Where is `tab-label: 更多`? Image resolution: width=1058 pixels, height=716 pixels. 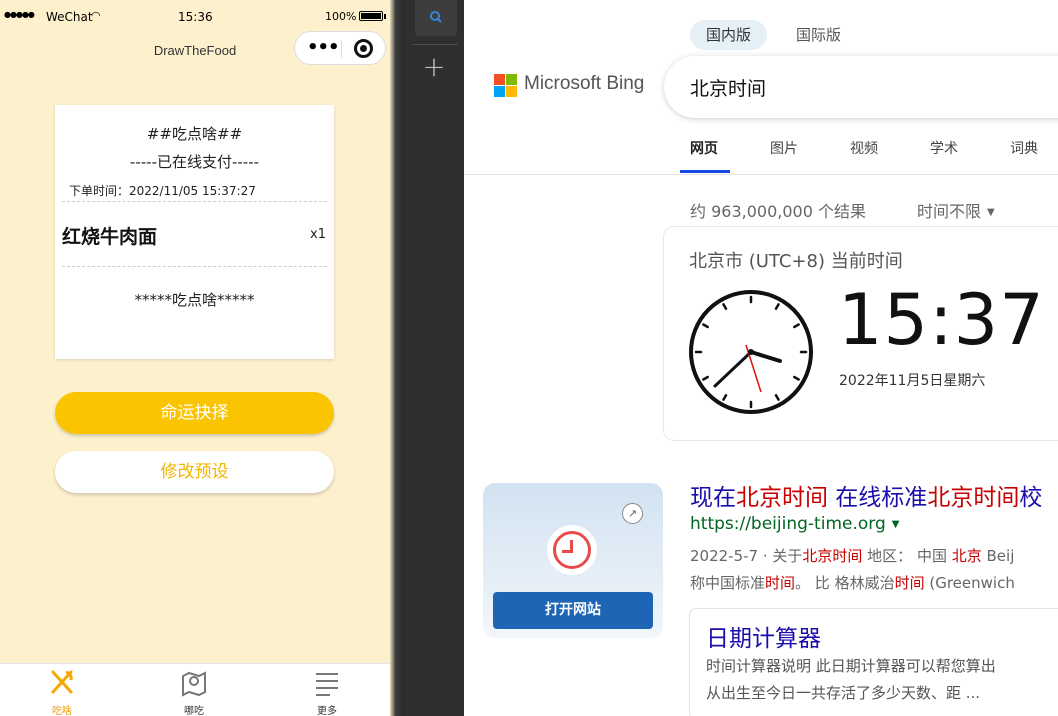
tab-label: 更多 is located at coordinates (327, 711).